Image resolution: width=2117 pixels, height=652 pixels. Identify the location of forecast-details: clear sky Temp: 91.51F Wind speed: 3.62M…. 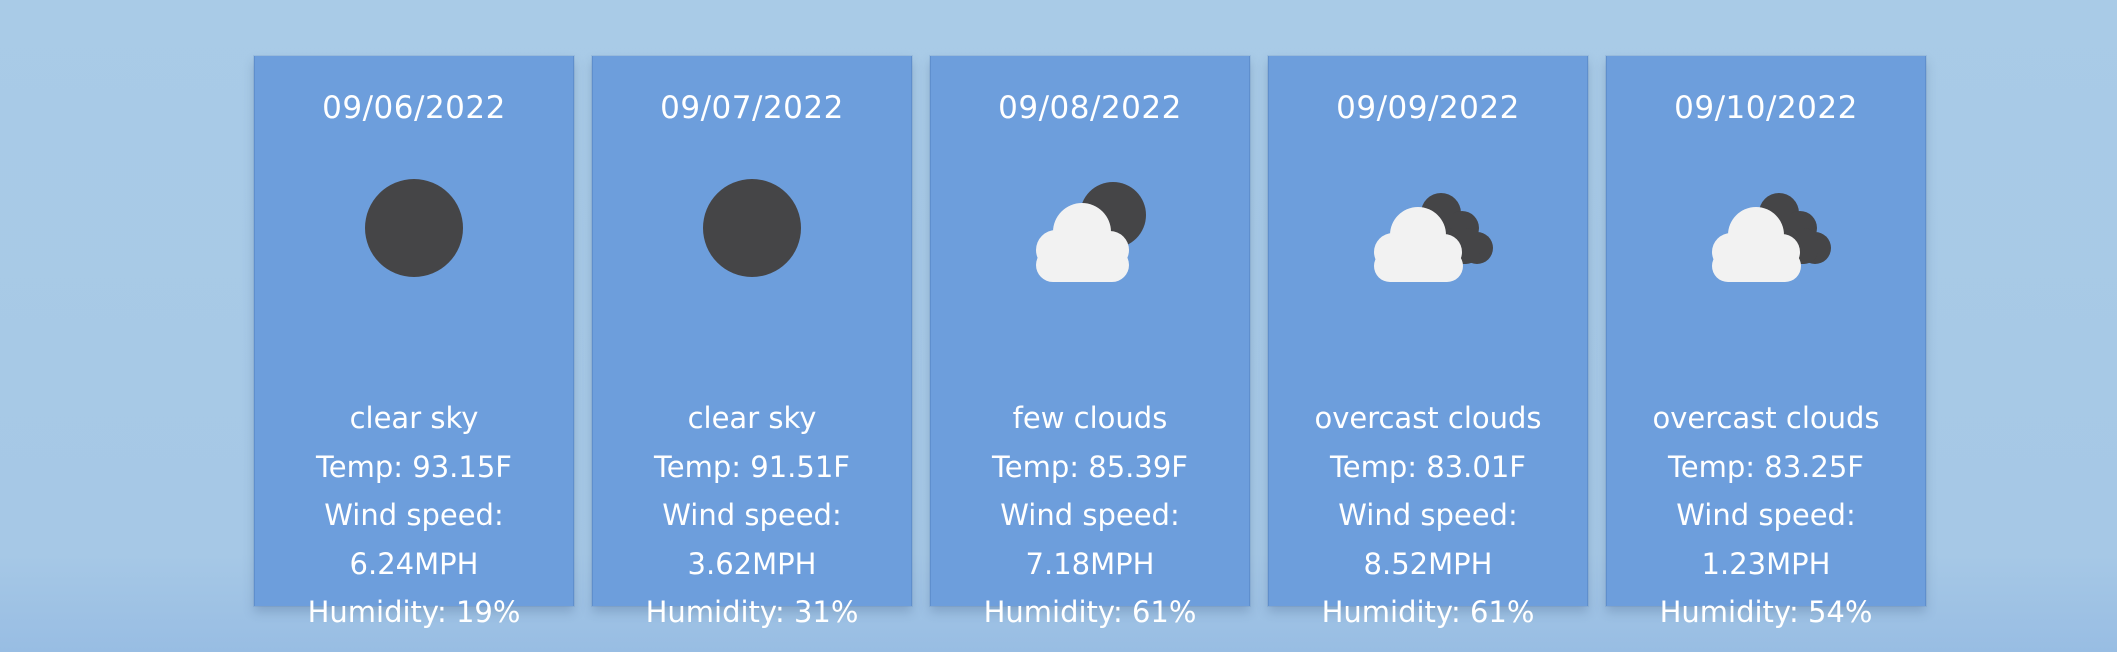
(752, 515).